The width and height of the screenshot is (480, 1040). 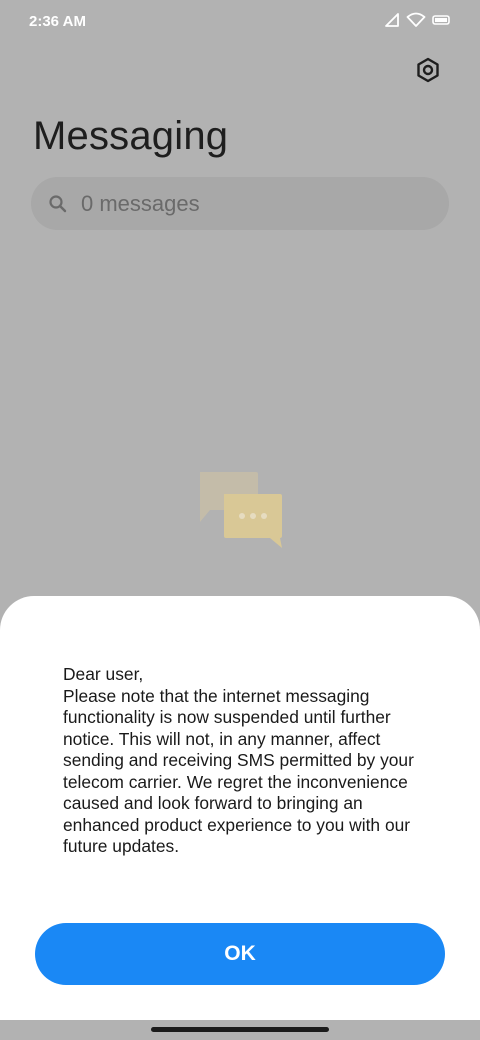 What do you see at coordinates (131, 136) in the screenshot?
I see `page-title: Messaging` at bounding box center [131, 136].